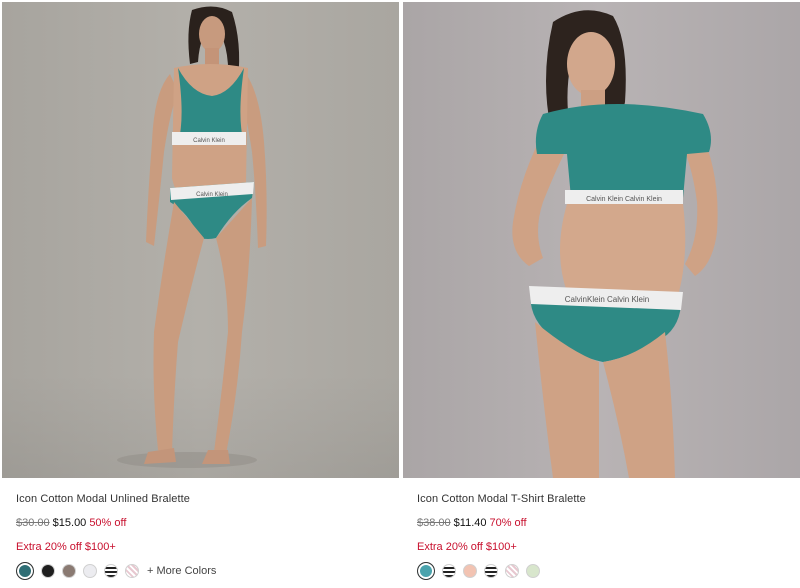 The width and height of the screenshot is (800, 588). I want to click on color-swatches, so click(478, 571).